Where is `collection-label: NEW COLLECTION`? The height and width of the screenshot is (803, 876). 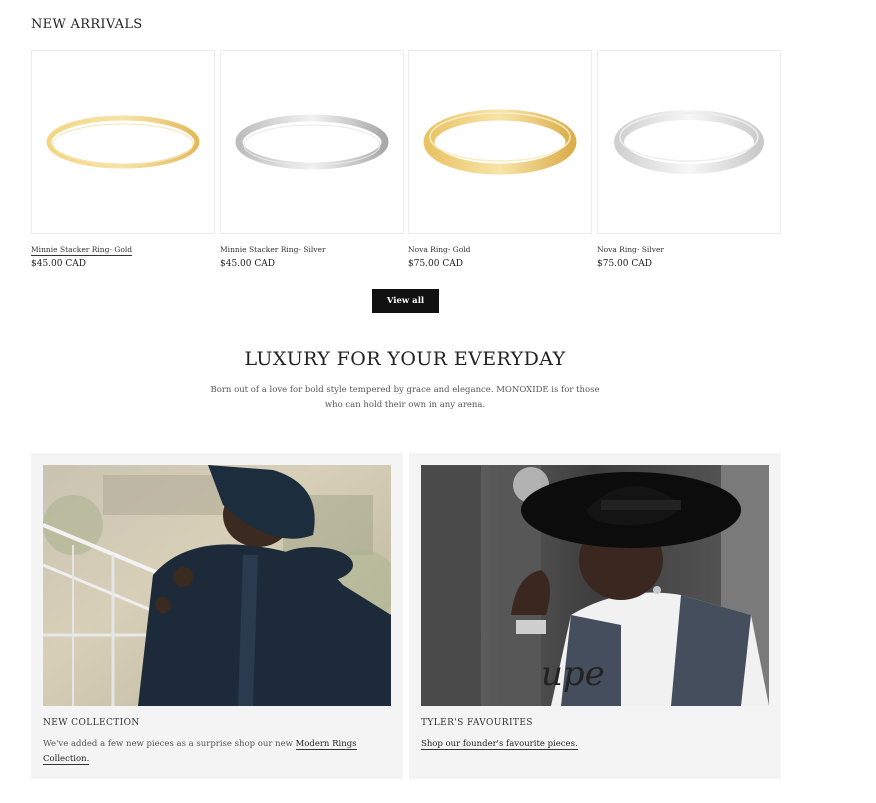
collection-label: NEW COLLECTION is located at coordinates (91, 723).